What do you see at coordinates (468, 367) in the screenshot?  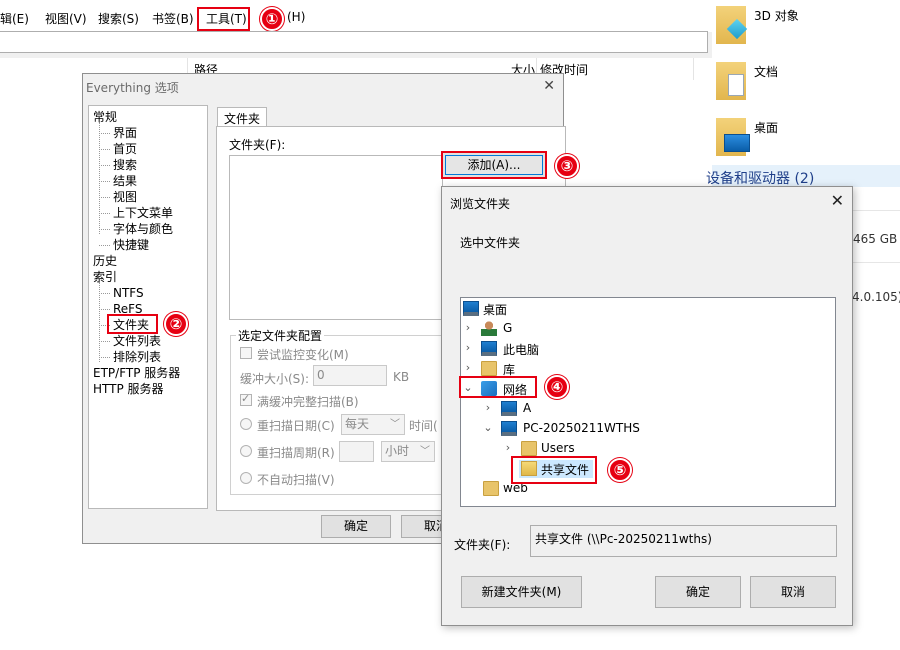 I see `expand-library-icon: ›` at bounding box center [468, 367].